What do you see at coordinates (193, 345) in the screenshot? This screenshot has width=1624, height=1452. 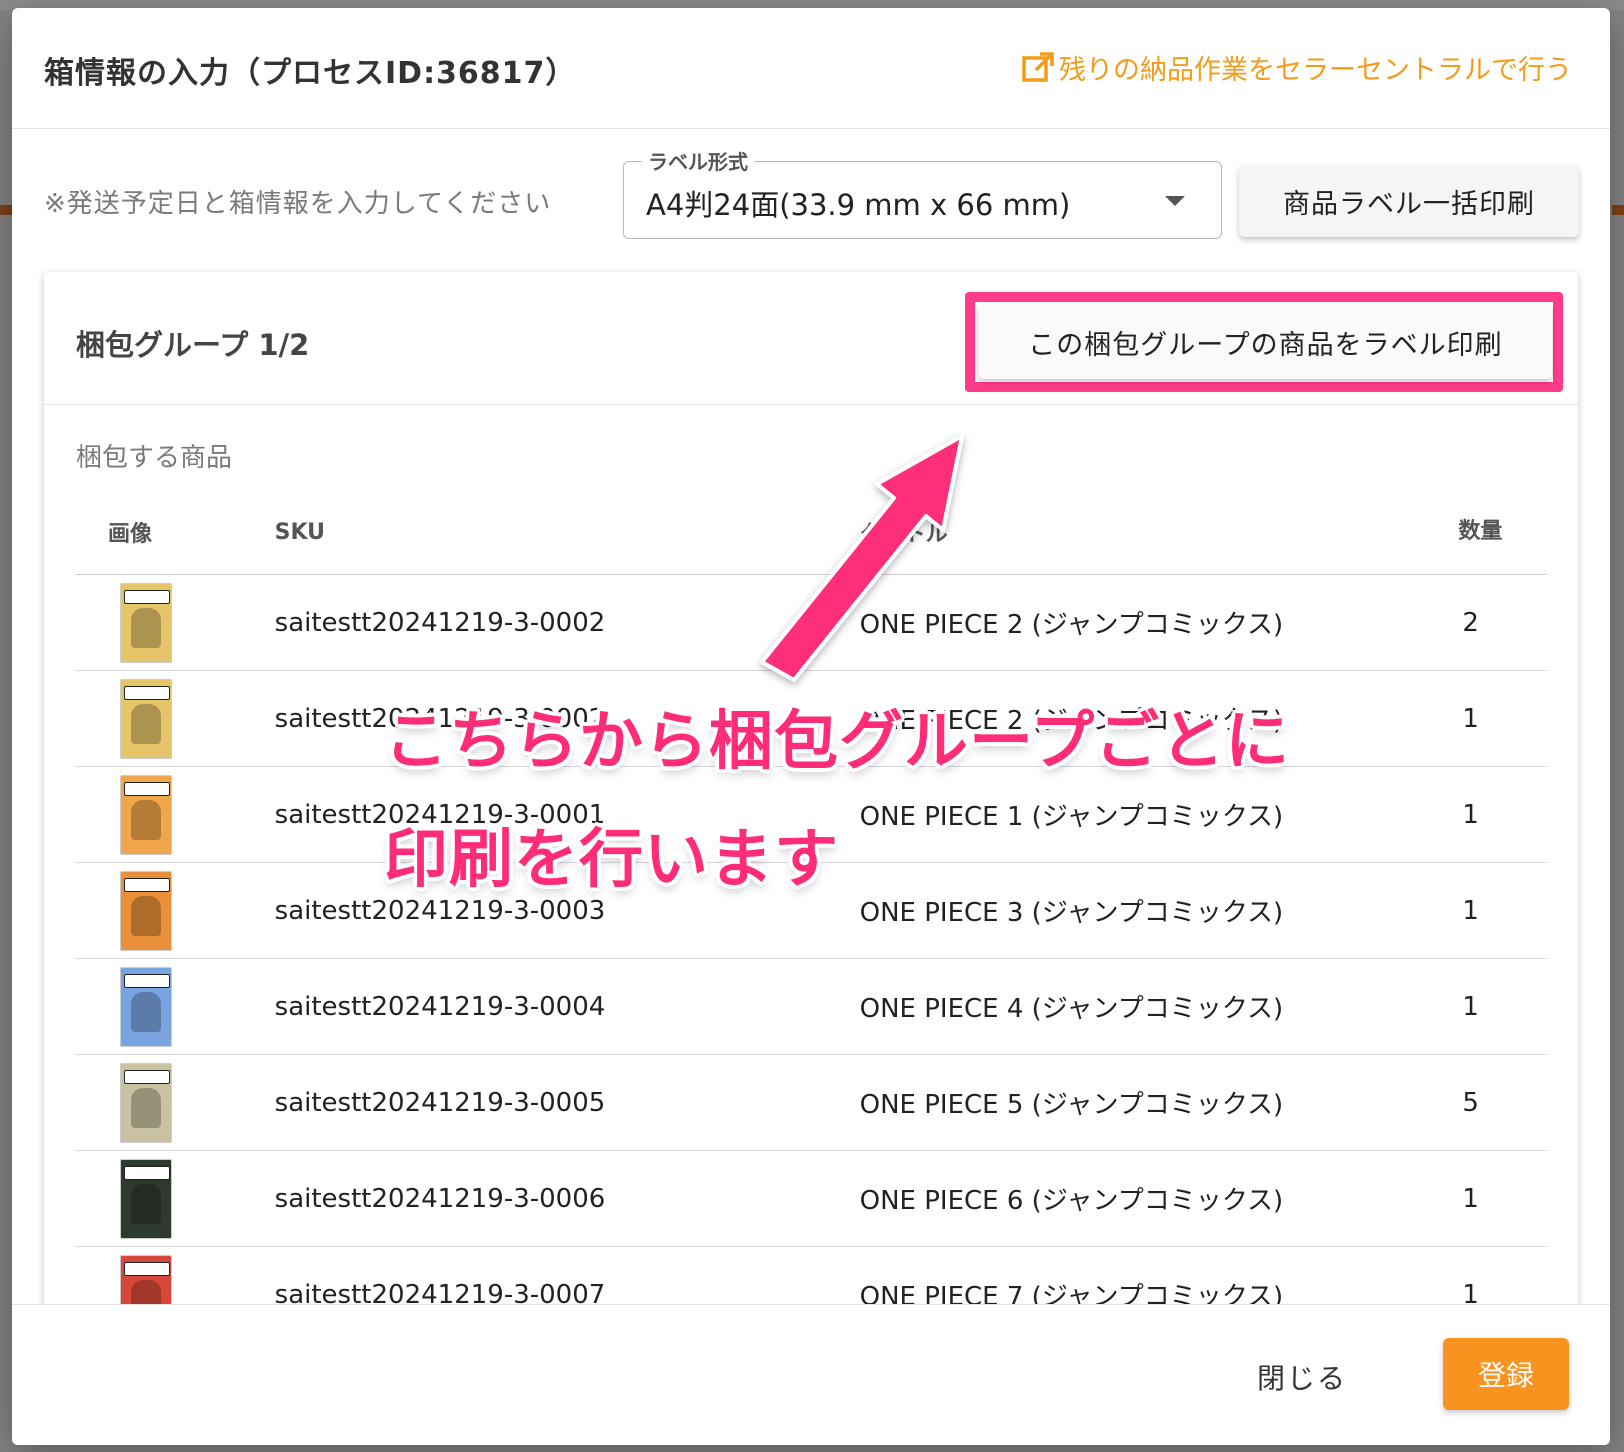 I see `packing-group-title: 梱包グループ 1/2` at bounding box center [193, 345].